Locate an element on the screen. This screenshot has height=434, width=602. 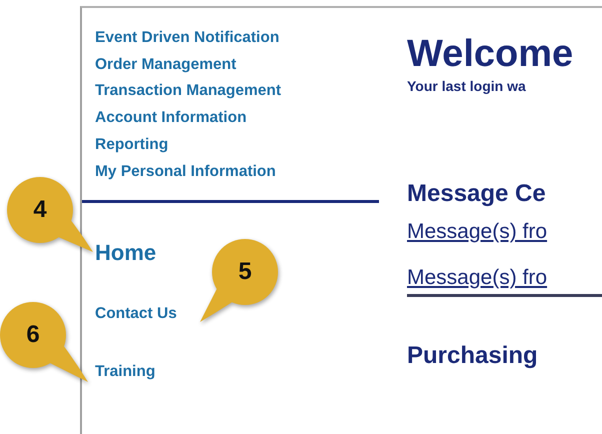
sidebar-link: Account Information is located at coordinates (237, 118).